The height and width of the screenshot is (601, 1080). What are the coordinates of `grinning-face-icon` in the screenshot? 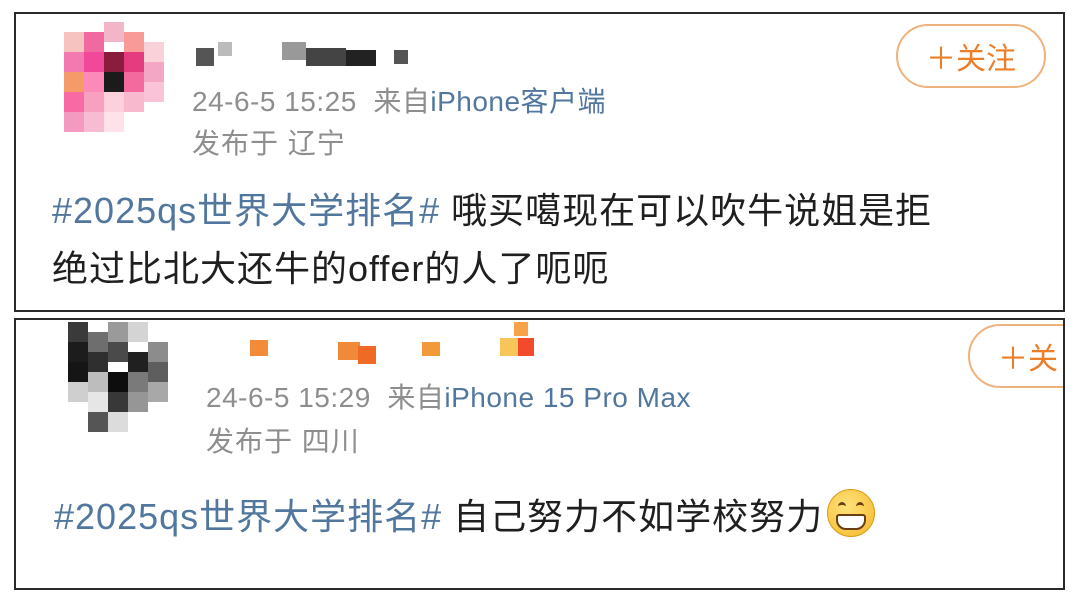 It's located at (851, 513).